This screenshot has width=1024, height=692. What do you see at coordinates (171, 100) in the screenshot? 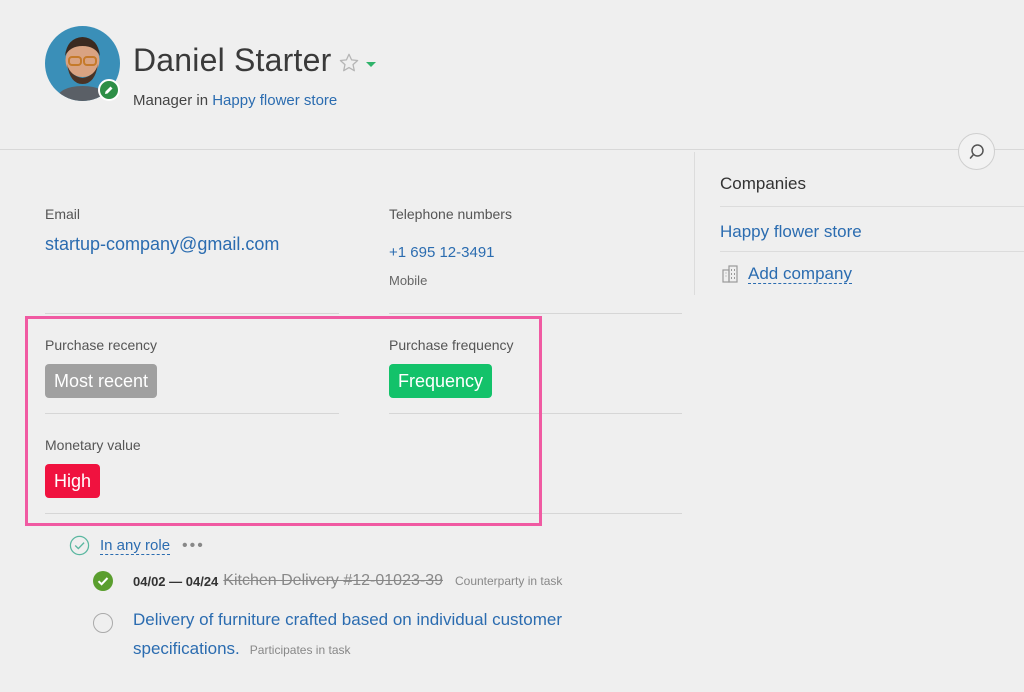
I see `role-prefix: Manager in` at bounding box center [171, 100].